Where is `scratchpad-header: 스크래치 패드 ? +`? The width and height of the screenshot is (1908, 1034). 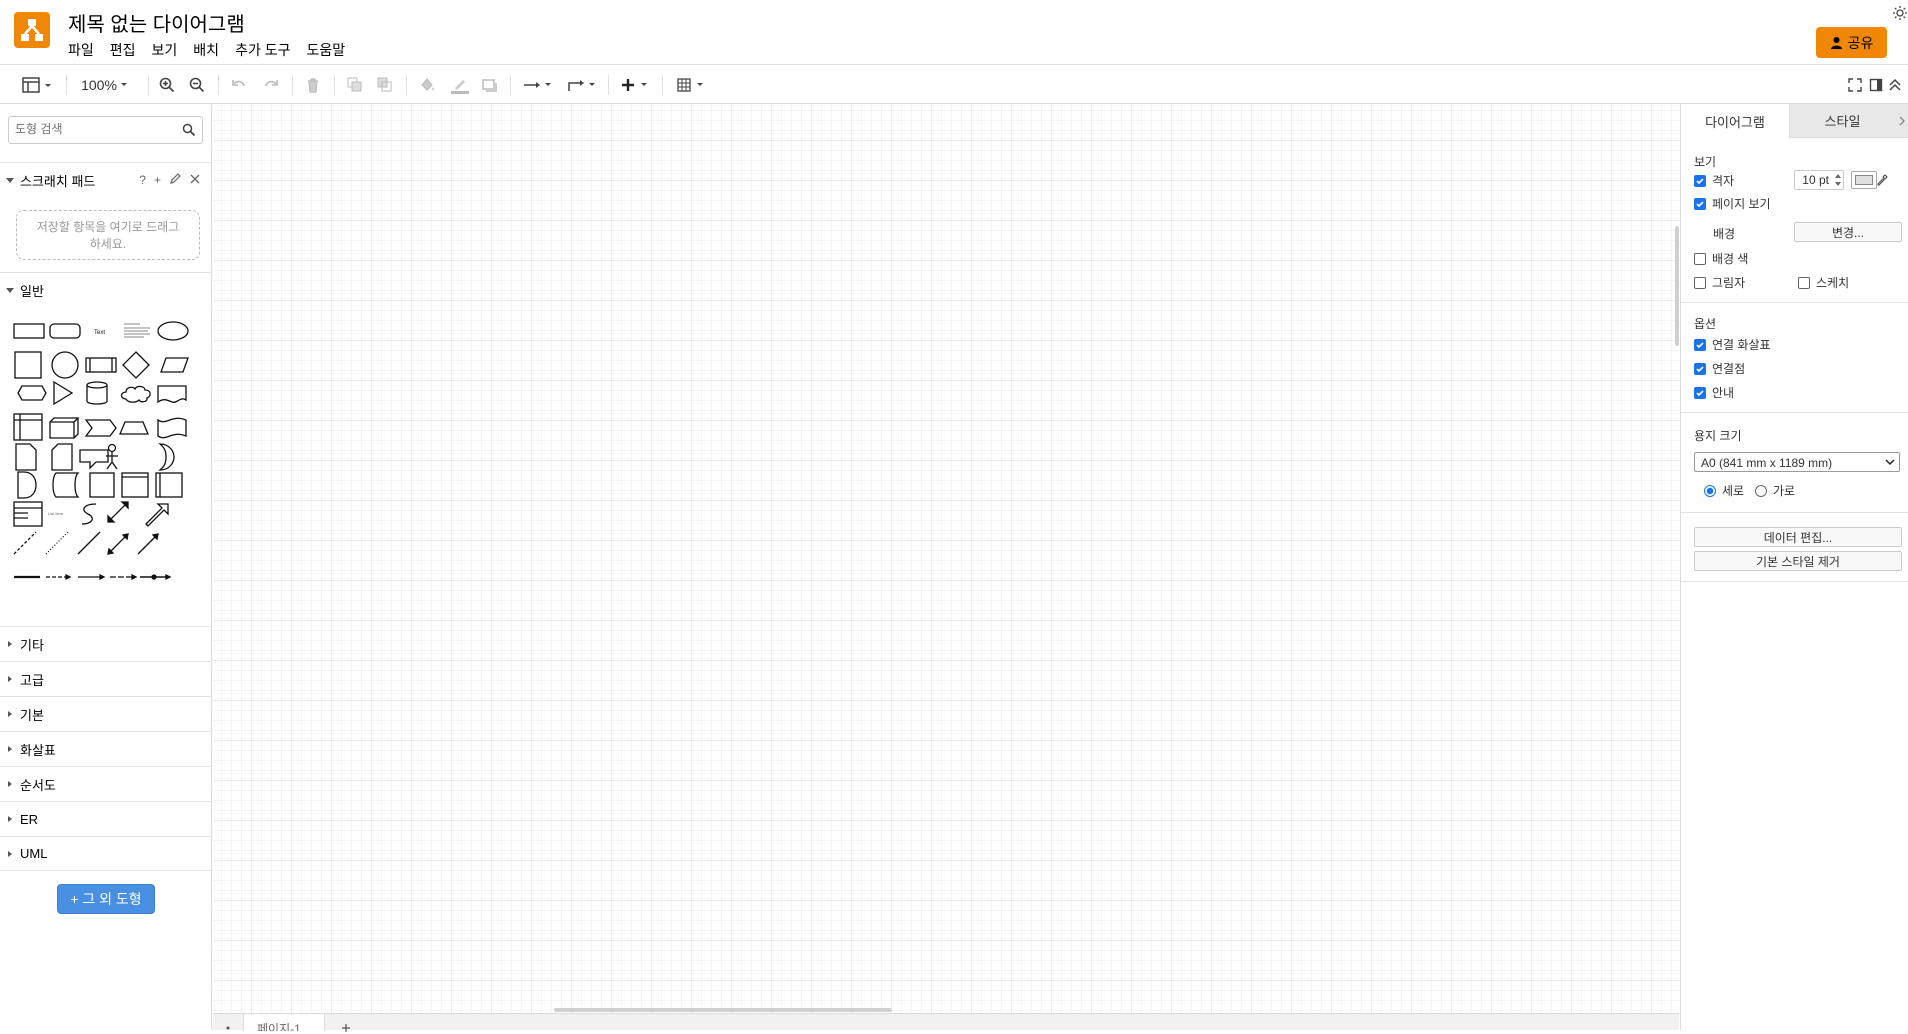
scratchpad-header: 스크래치 패드 ? + is located at coordinates (105, 179).